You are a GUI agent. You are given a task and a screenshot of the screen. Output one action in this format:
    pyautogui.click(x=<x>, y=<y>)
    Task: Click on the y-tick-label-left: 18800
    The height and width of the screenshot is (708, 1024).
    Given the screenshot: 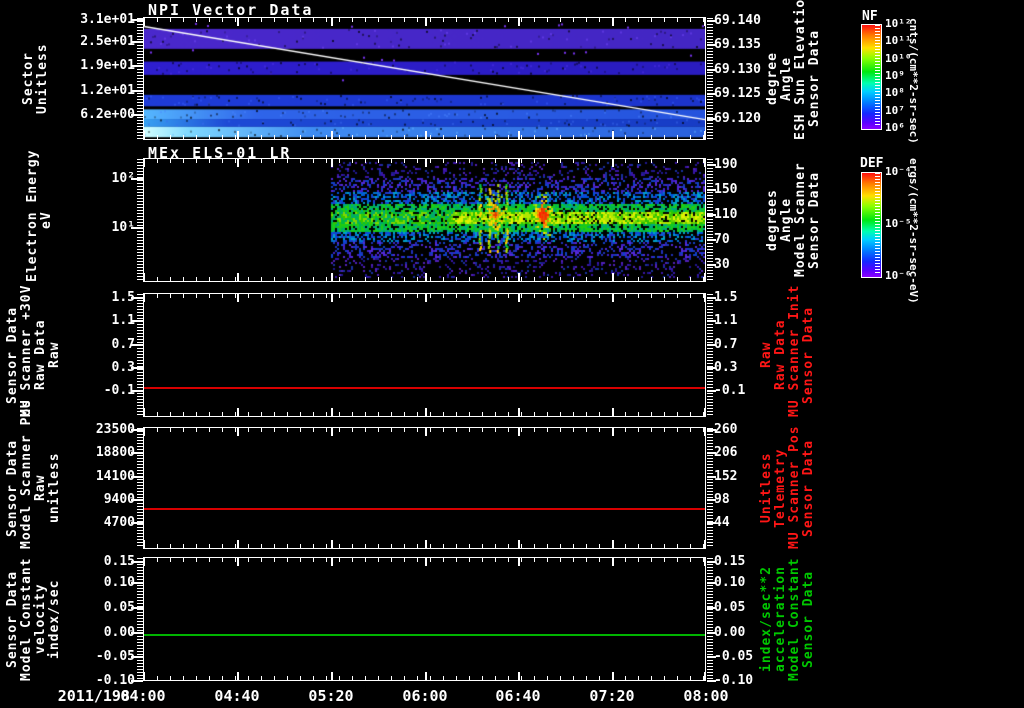 What is the action you would take?
    pyautogui.click(x=115, y=452)
    